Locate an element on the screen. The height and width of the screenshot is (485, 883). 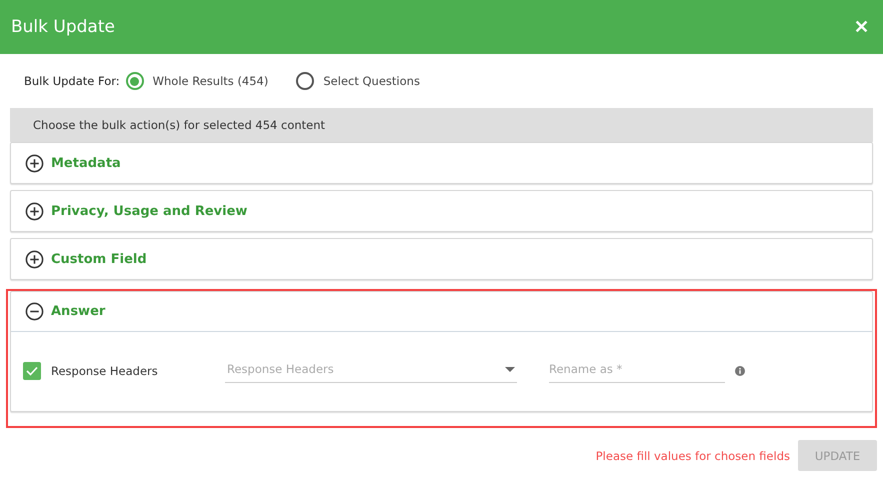
check-icon is located at coordinates (32, 371).